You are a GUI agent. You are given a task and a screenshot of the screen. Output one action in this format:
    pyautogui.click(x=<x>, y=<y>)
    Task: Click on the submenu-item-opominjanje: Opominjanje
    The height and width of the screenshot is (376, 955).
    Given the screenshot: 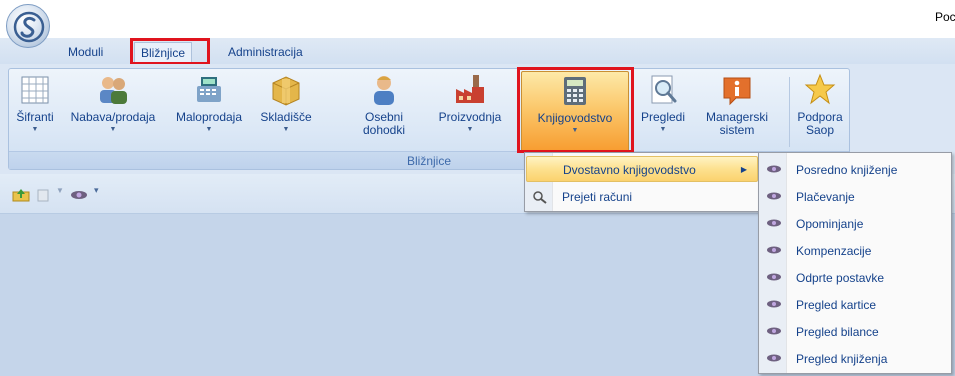 What is the action you would take?
    pyautogui.click(x=855, y=224)
    